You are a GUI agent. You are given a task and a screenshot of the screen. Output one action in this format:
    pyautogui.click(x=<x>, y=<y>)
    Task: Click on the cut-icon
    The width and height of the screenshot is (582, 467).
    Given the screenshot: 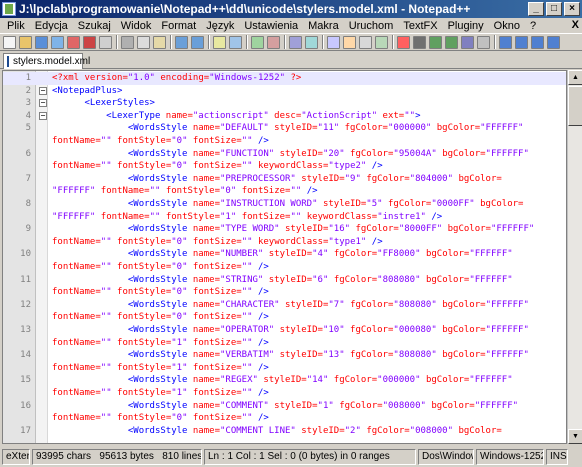 What is the action you would take?
    pyautogui.click(x=127, y=42)
    